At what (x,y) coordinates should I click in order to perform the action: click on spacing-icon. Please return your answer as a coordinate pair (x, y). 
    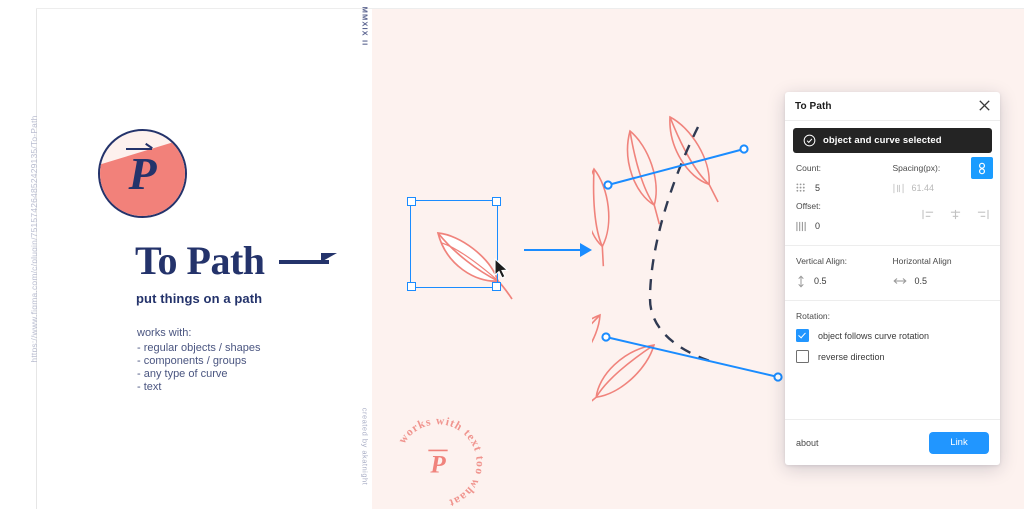
    Looking at the image, I should click on (898, 188).